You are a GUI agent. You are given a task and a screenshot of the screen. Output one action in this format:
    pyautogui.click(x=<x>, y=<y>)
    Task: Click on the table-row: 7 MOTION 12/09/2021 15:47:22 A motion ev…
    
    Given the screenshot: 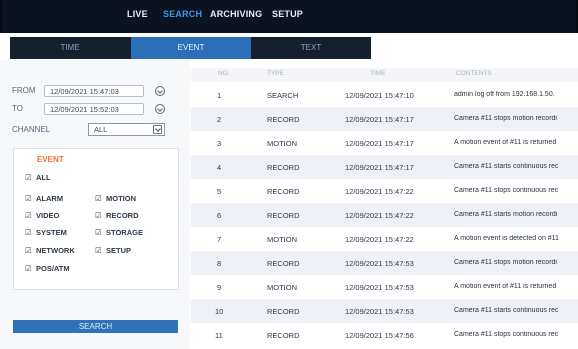 What is the action you would take?
    pyautogui.click(x=384, y=239)
    